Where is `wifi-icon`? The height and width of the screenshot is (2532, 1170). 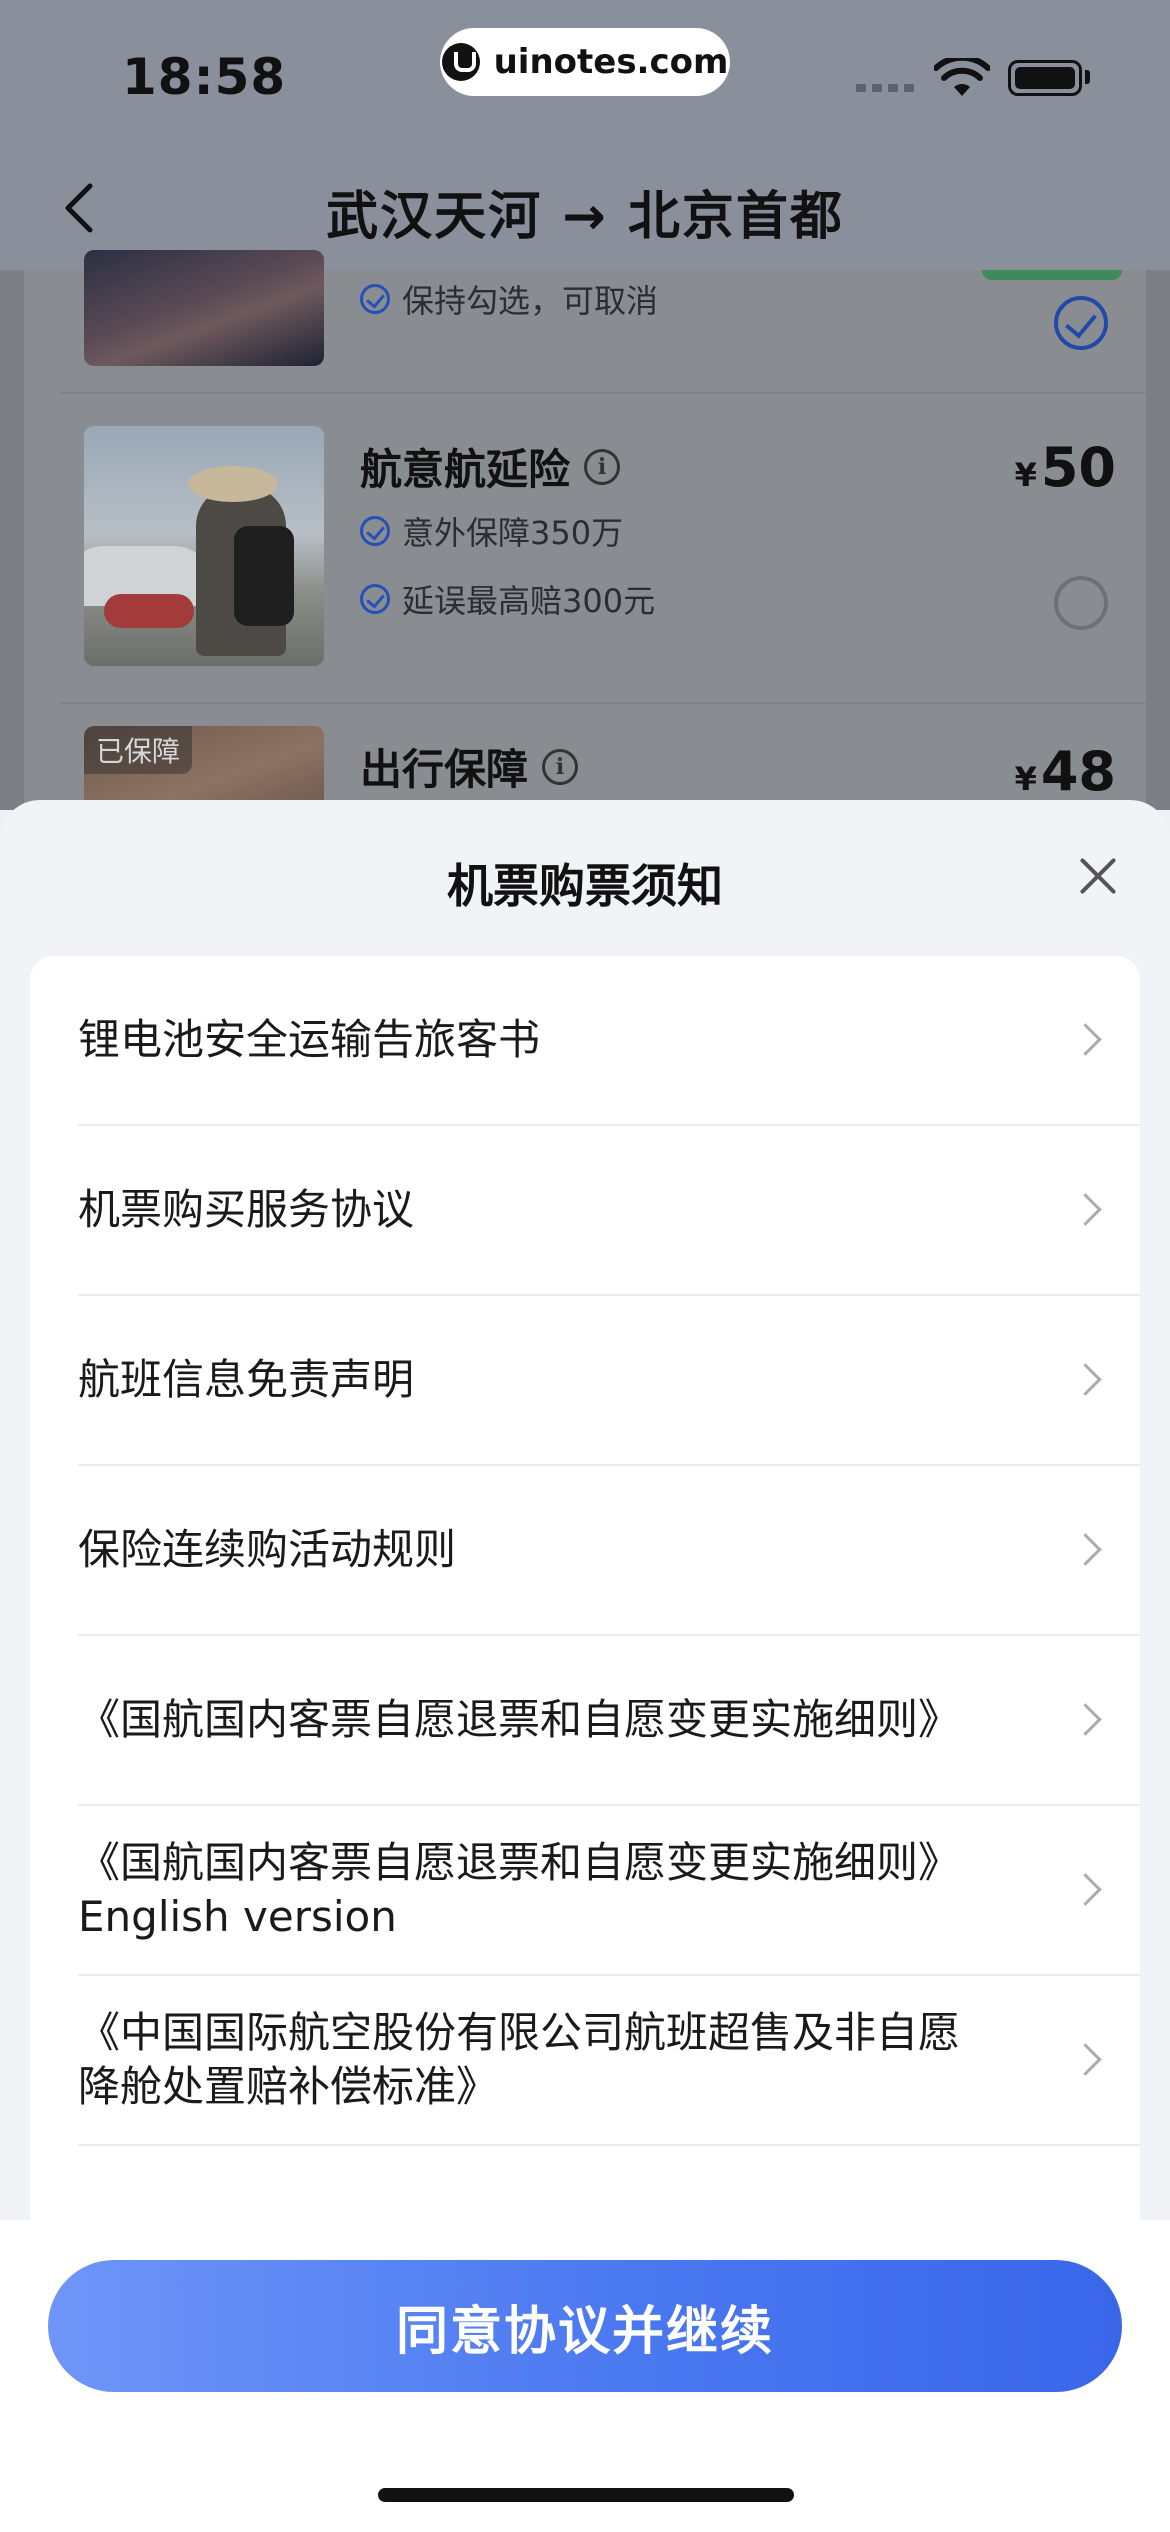 wifi-icon is located at coordinates (962, 77).